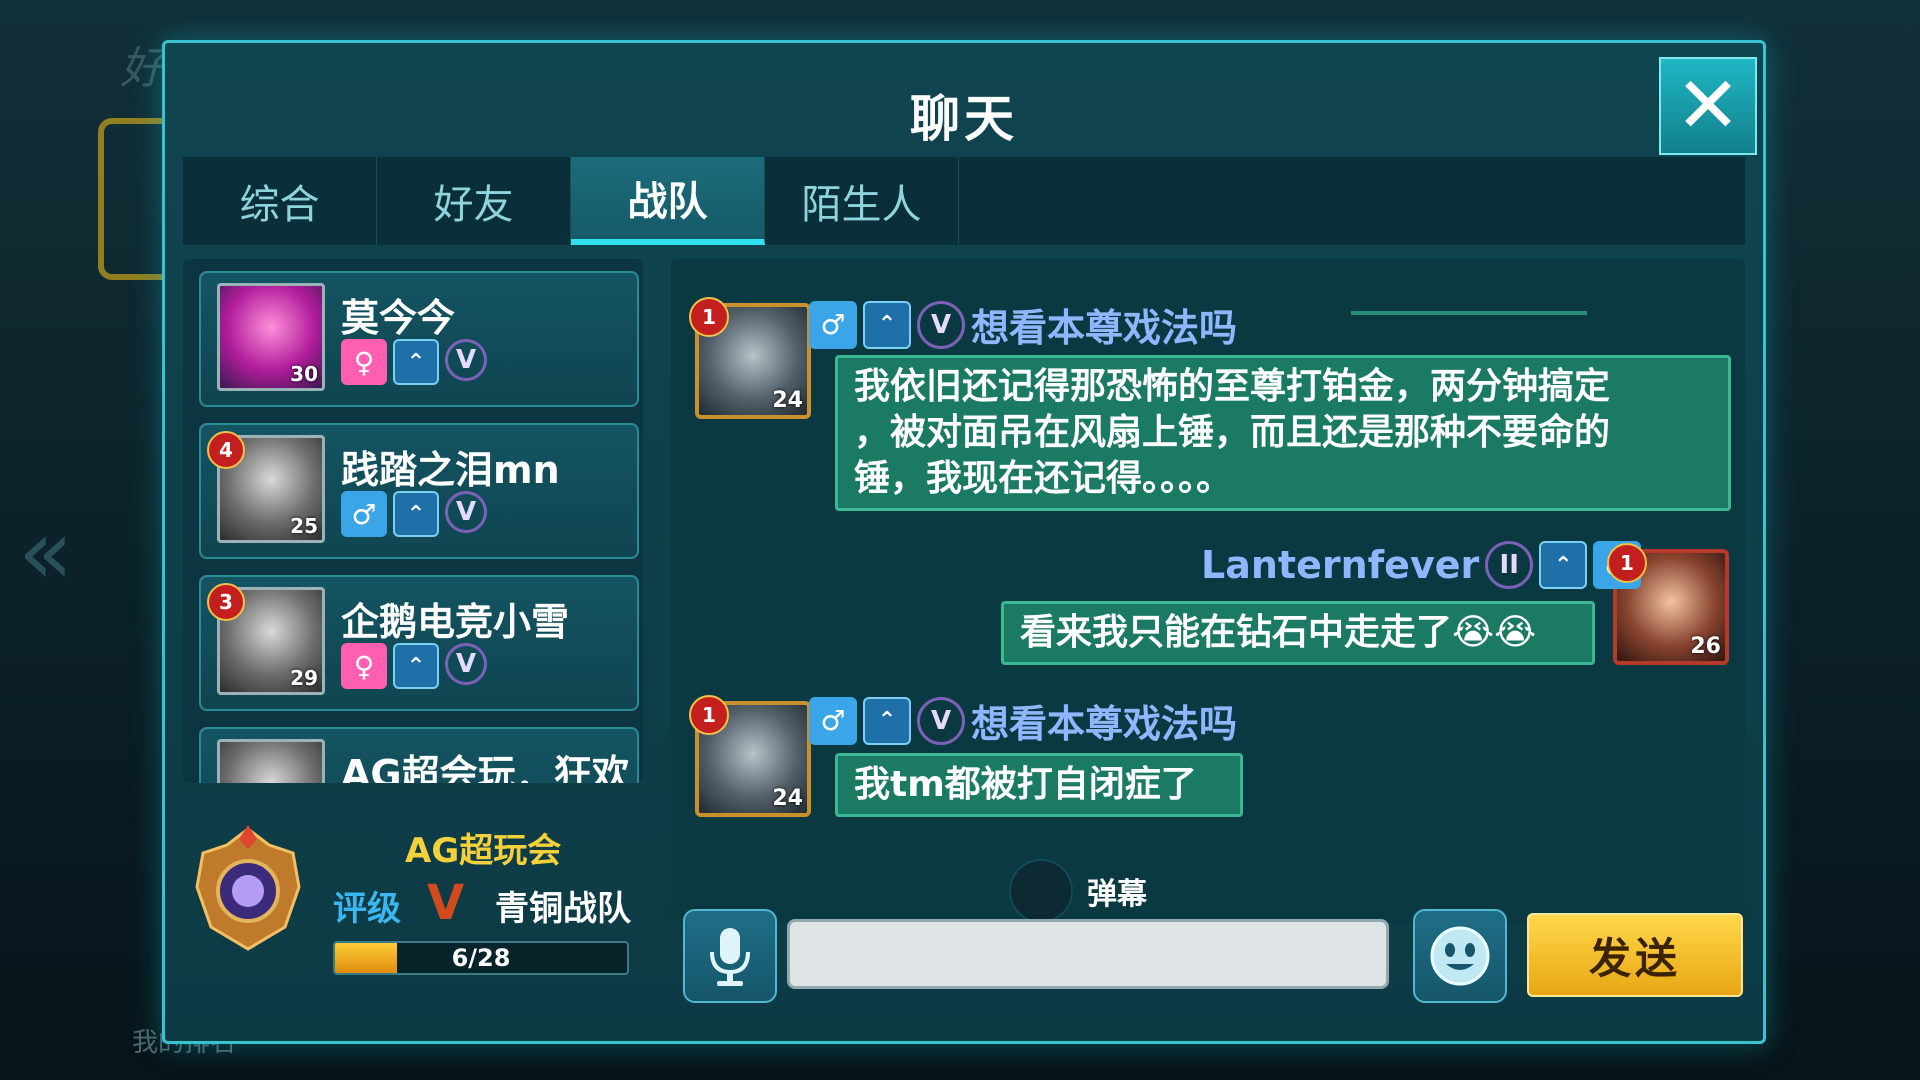 This screenshot has width=1920, height=1080. I want to click on dialog-title: 聊天, so click(964, 119).